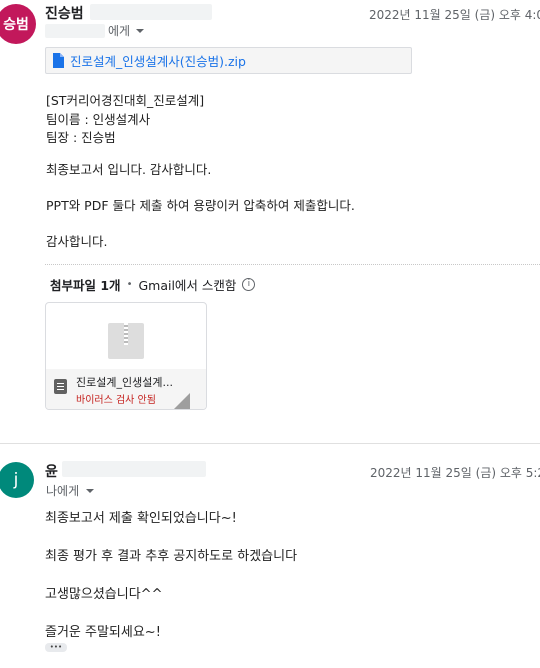 The height and width of the screenshot is (668, 540). I want to click on body-line-6: 감사합니다., so click(77, 241).